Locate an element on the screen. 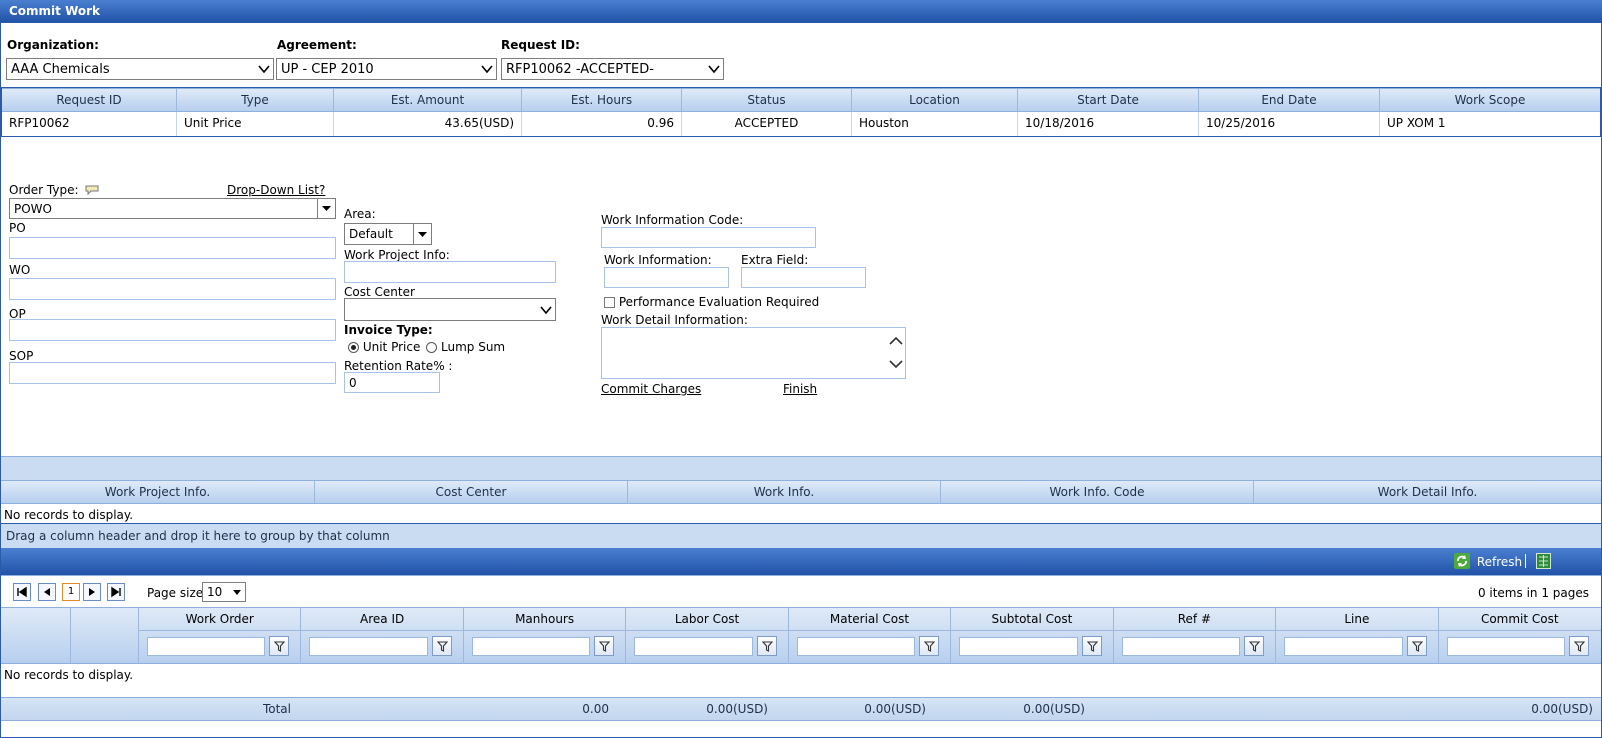  filter-input-work-order is located at coordinates (206, 646).